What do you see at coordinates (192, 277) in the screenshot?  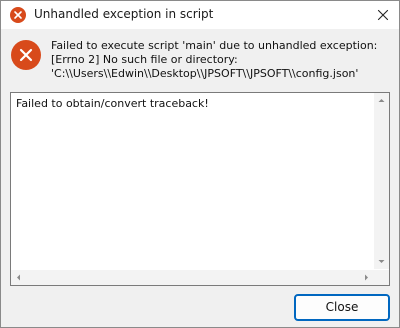 I see `horizontal-scrollbar` at bounding box center [192, 277].